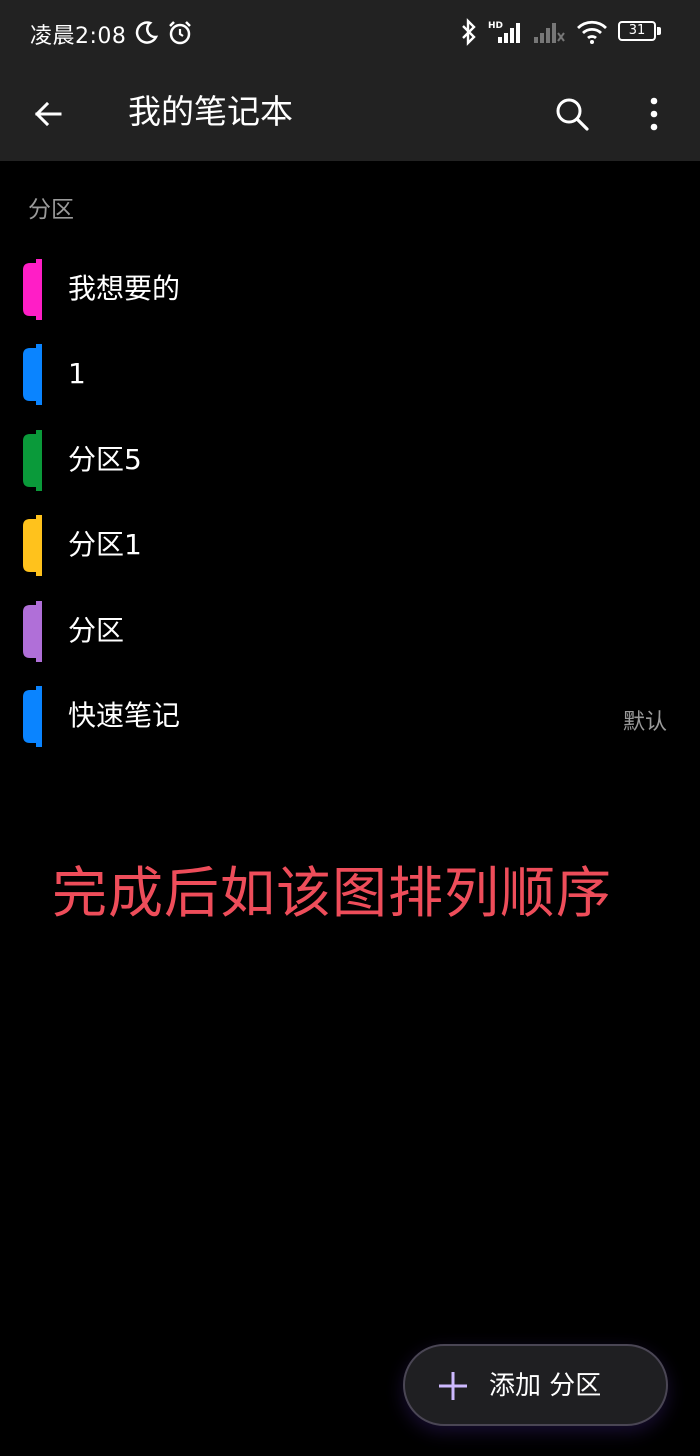  I want to click on moon-icon, so click(147, 32).